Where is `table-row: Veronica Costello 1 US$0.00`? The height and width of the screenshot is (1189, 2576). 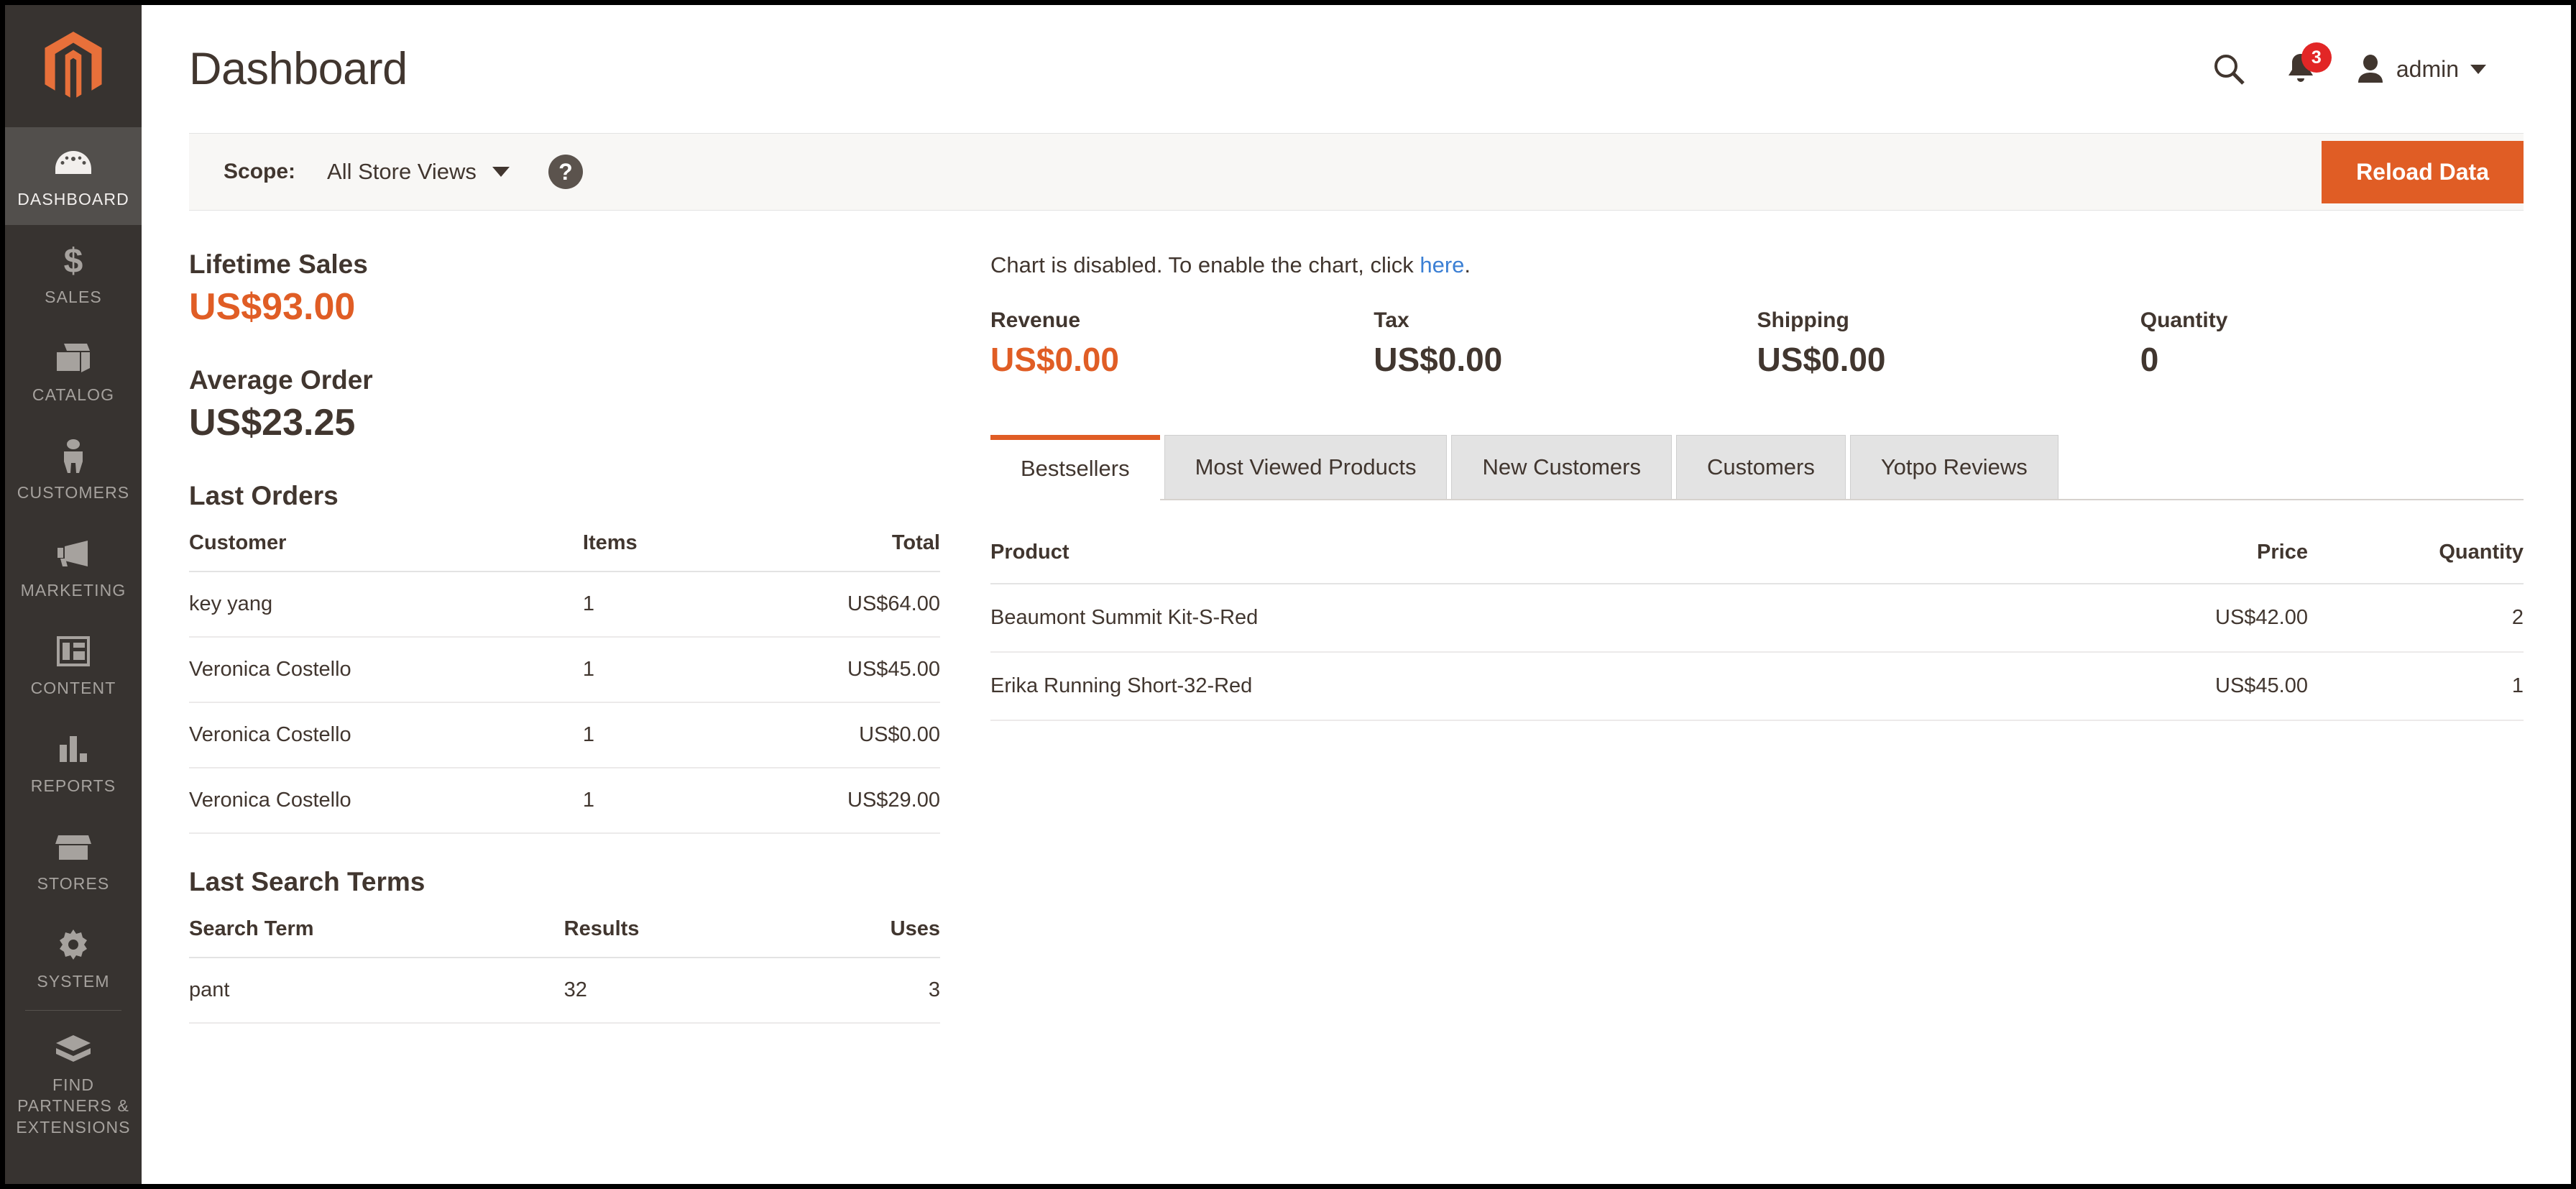 table-row: Veronica Costello 1 US$0.00 is located at coordinates (564, 735).